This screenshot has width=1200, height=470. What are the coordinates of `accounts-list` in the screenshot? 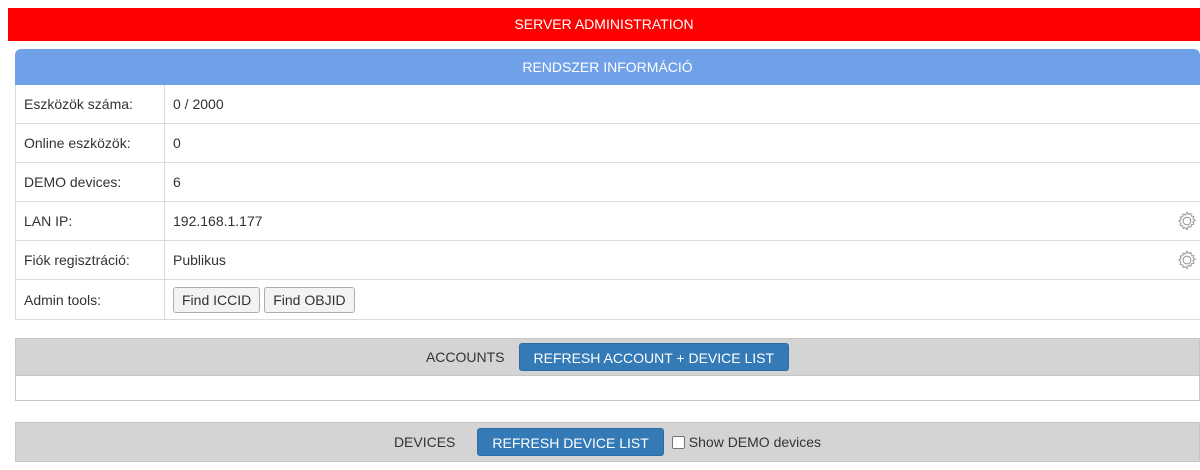 It's located at (607, 388).